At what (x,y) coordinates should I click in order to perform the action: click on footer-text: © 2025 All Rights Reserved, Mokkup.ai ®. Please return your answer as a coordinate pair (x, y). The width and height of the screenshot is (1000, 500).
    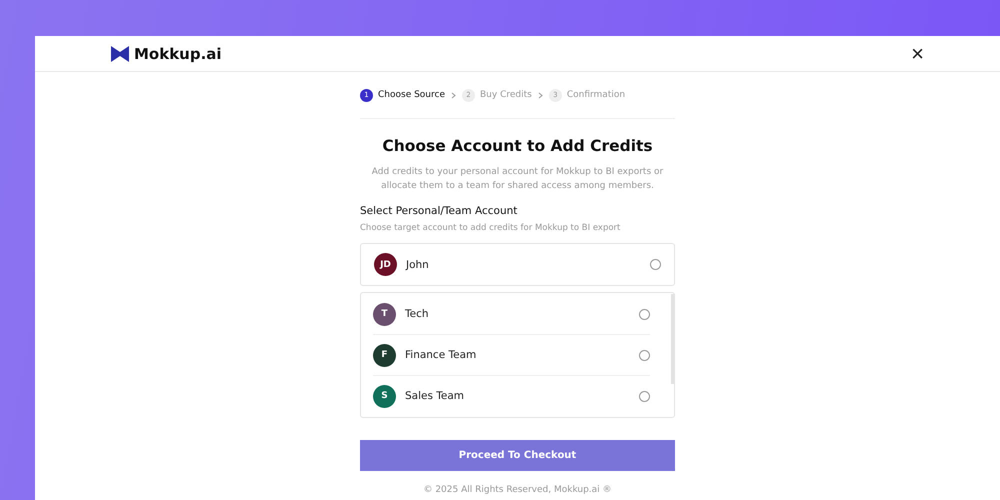
    Looking at the image, I should click on (517, 490).